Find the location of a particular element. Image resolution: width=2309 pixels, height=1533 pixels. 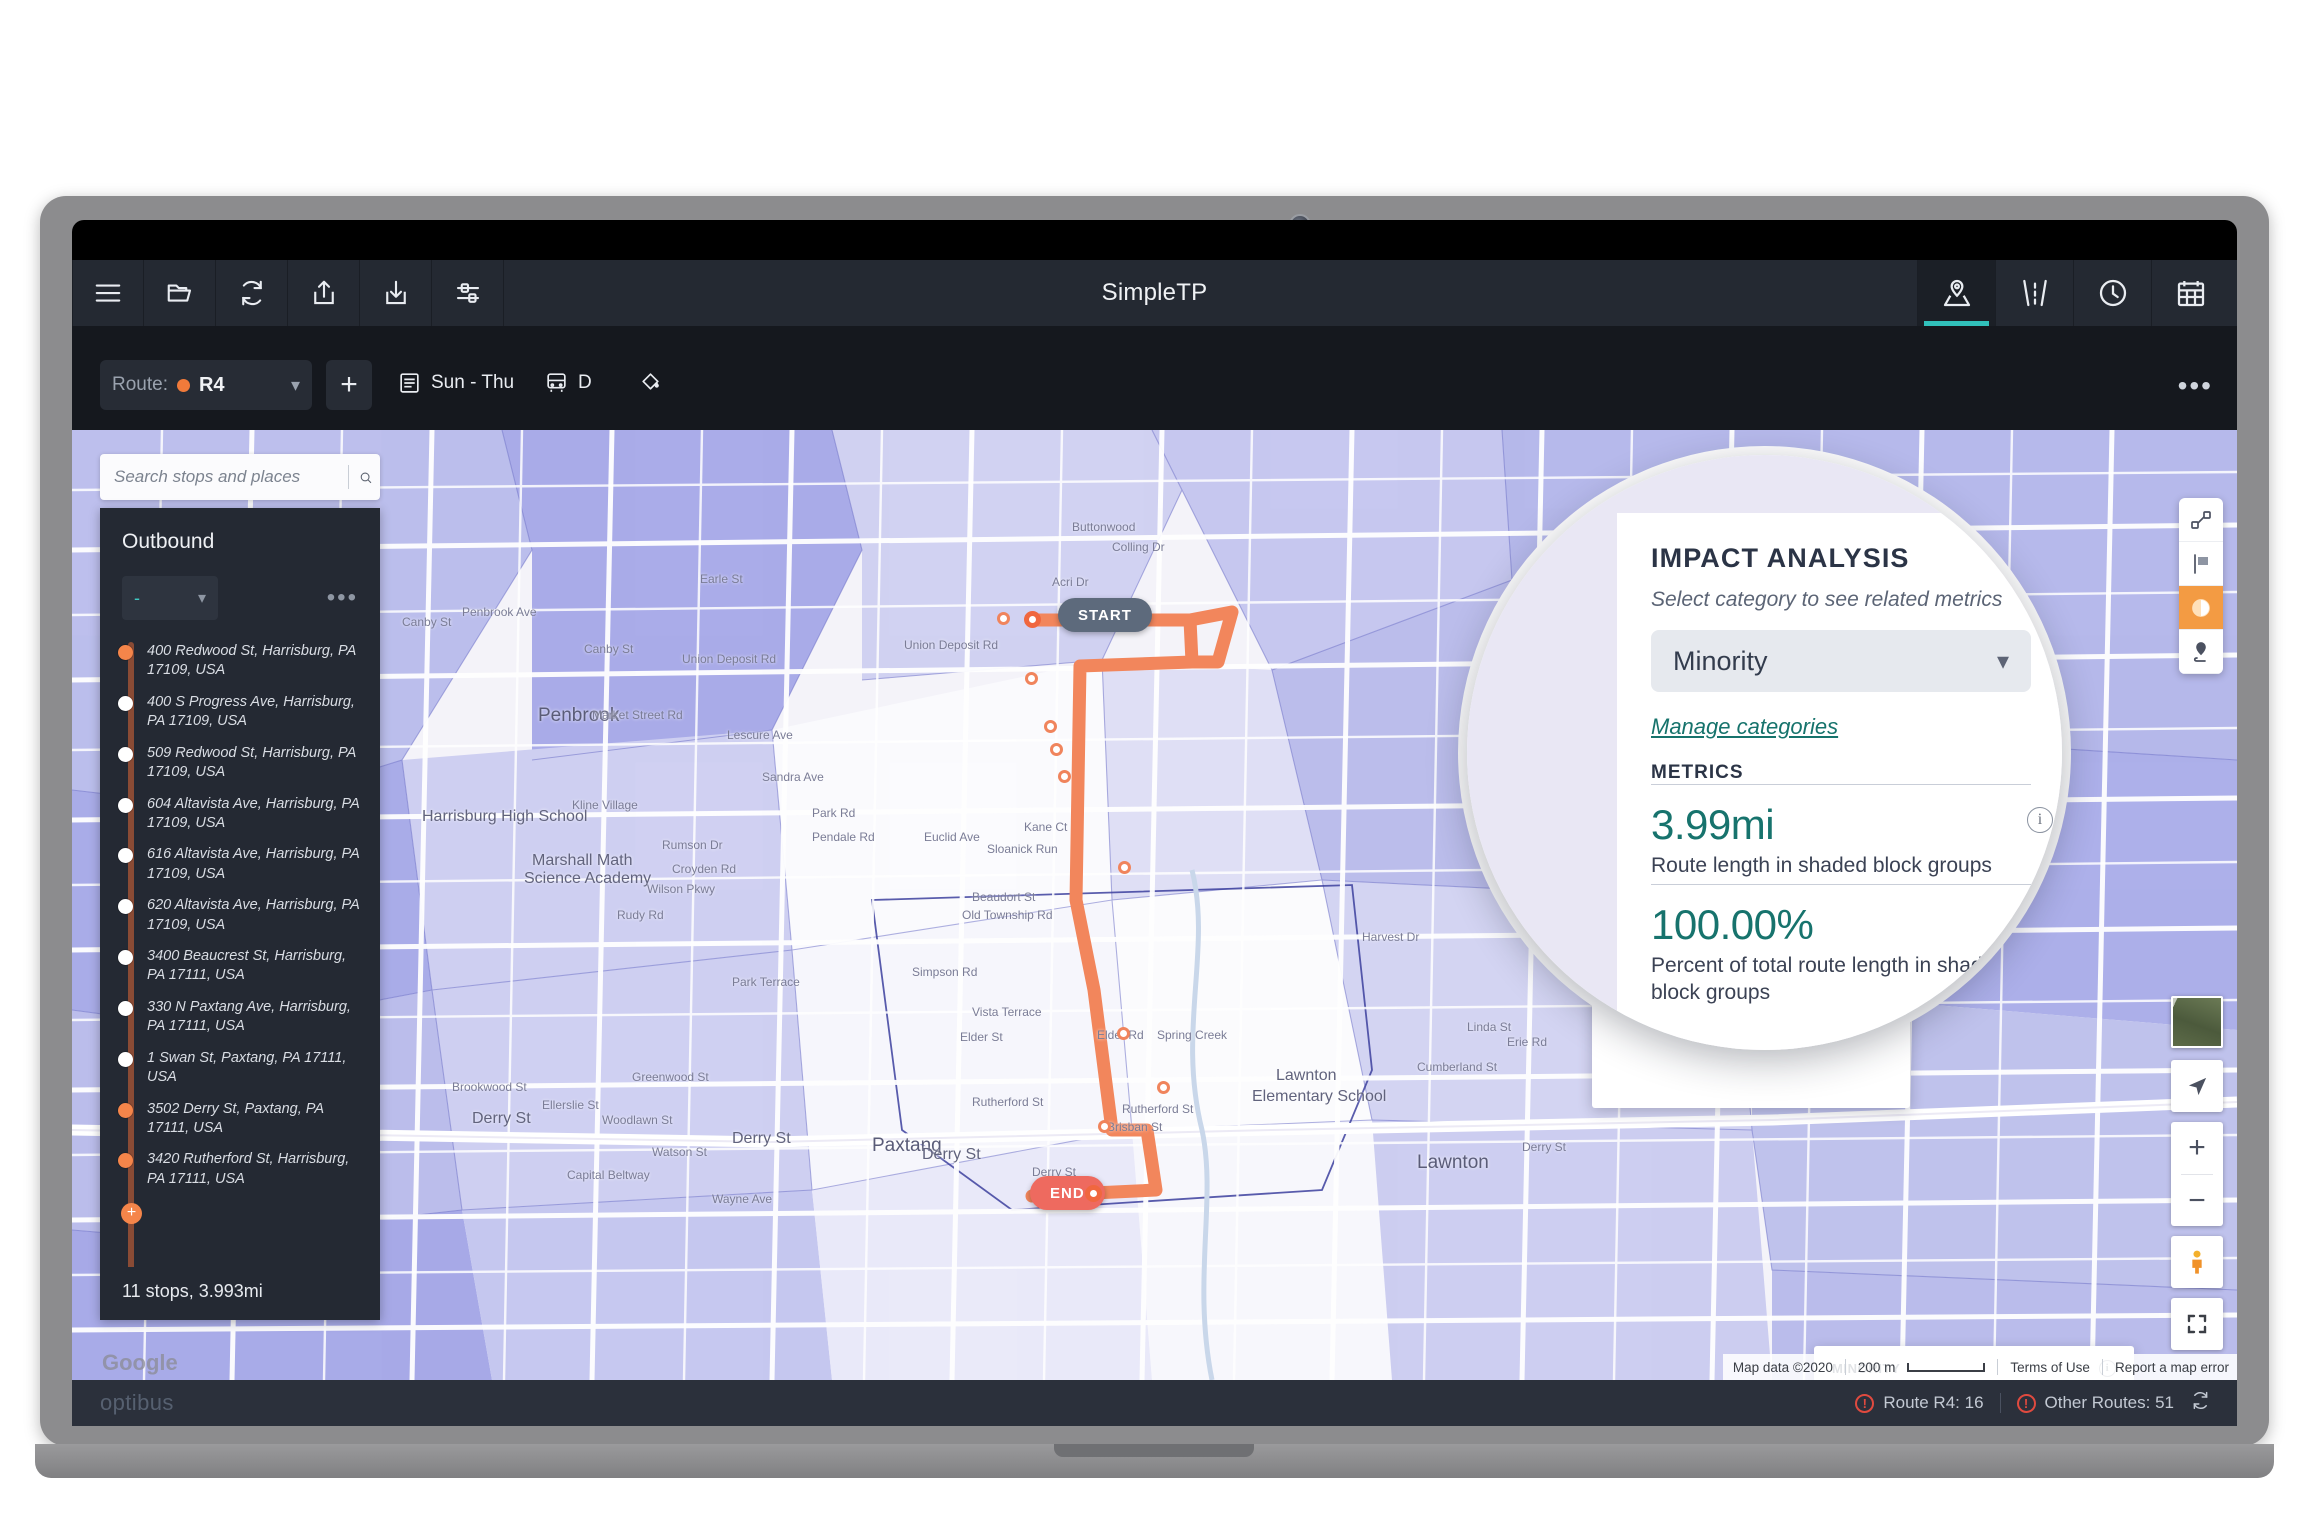

status-warnings: ! Route R4: 16 ! Other Routes: 51 is located at coordinates (2046, 1403).